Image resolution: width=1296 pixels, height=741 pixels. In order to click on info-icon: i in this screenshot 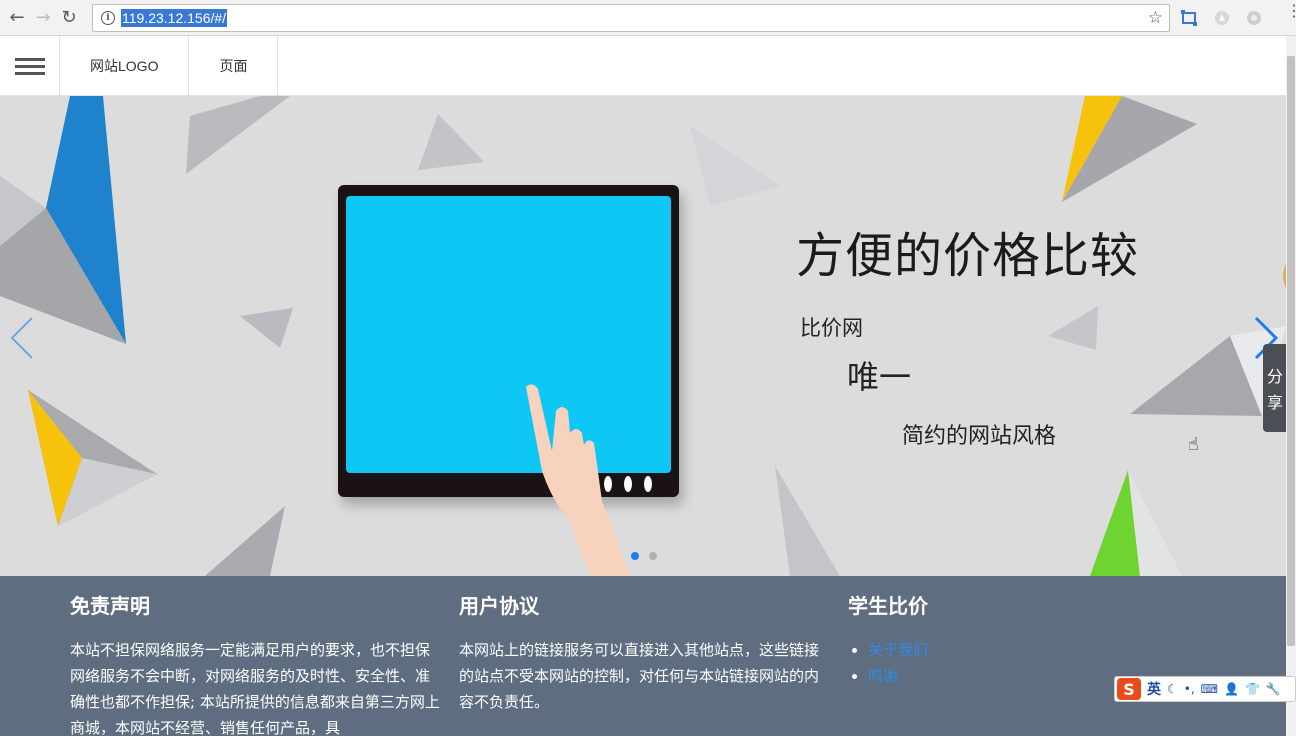, I will do `click(108, 18)`.